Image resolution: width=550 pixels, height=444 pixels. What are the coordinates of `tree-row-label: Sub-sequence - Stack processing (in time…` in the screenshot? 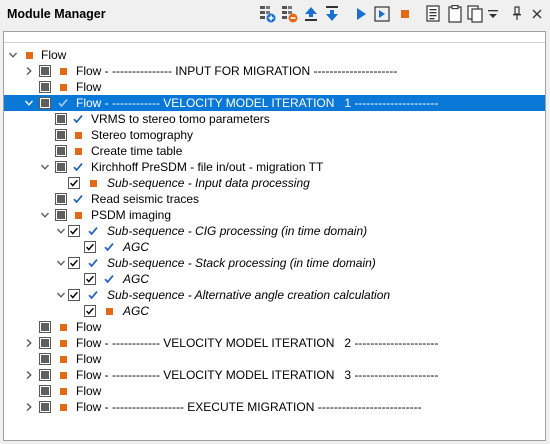 It's located at (241, 263).